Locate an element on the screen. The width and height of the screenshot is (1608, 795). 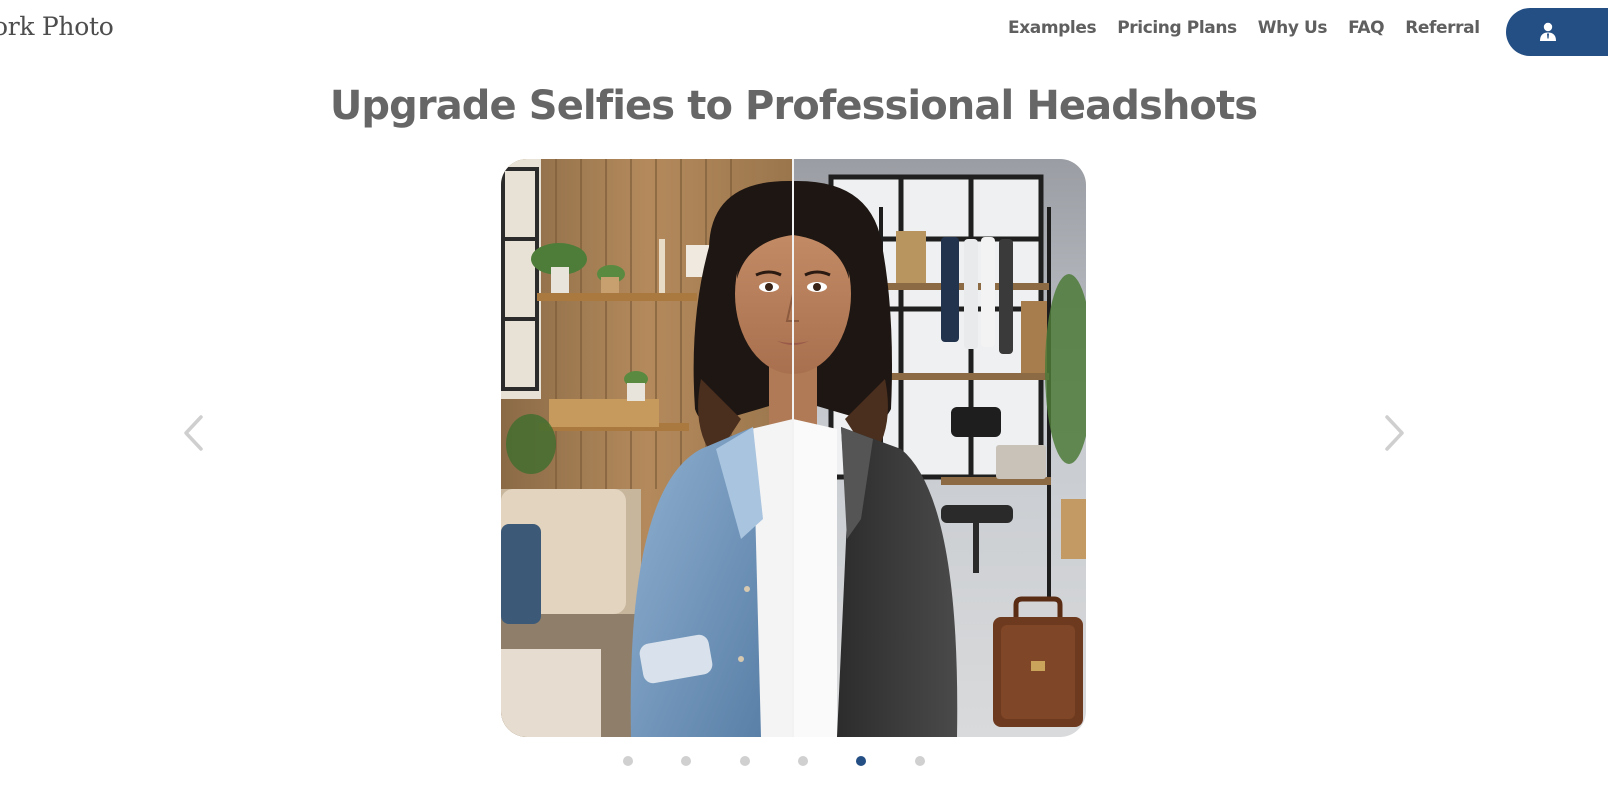
account-button is located at coordinates (1557, 32).